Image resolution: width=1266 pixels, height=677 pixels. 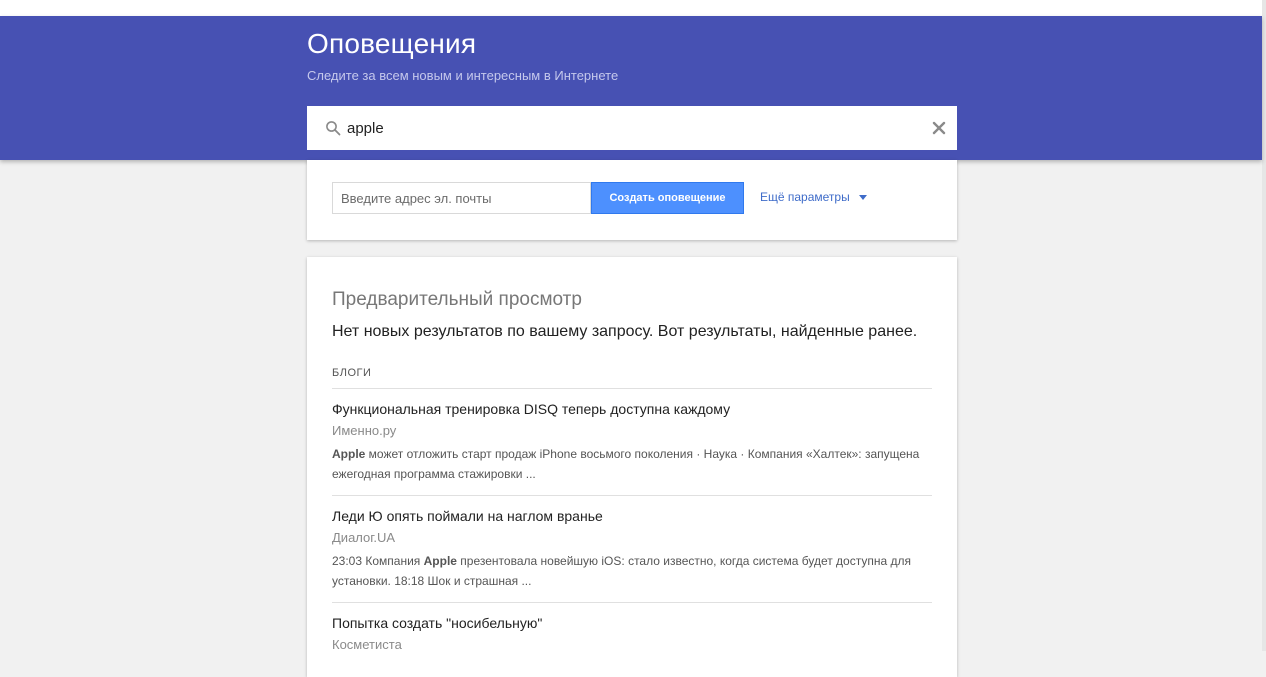 What do you see at coordinates (627, 128) in the screenshot?
I see `search-input` at bounding box center [627, 128].